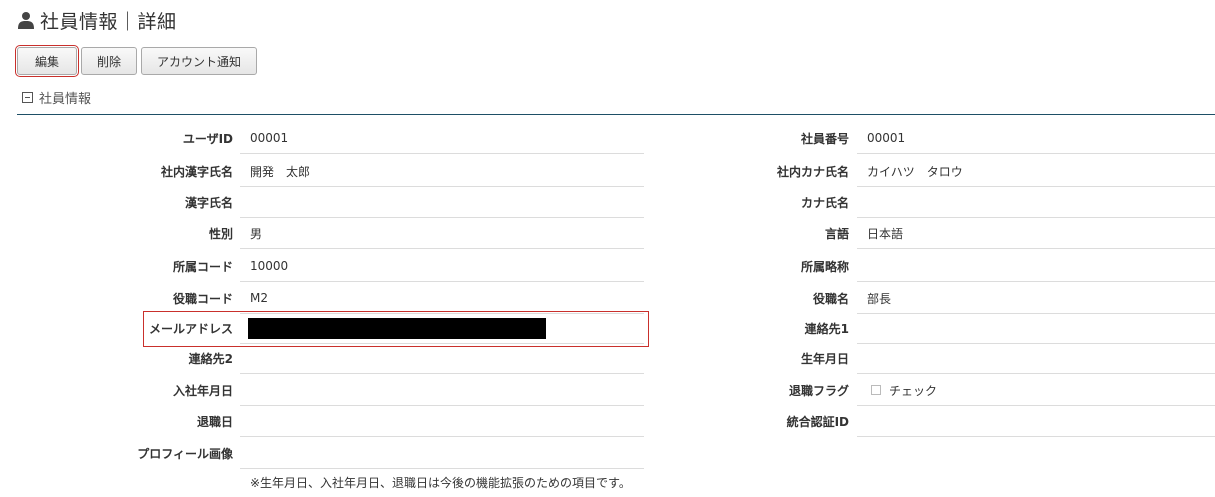 The image size is (1215, 497). Describe the element at coordinates (322, 453) in the screenshot. I see `field-row-profile-image: プロフィール画像` at that location.